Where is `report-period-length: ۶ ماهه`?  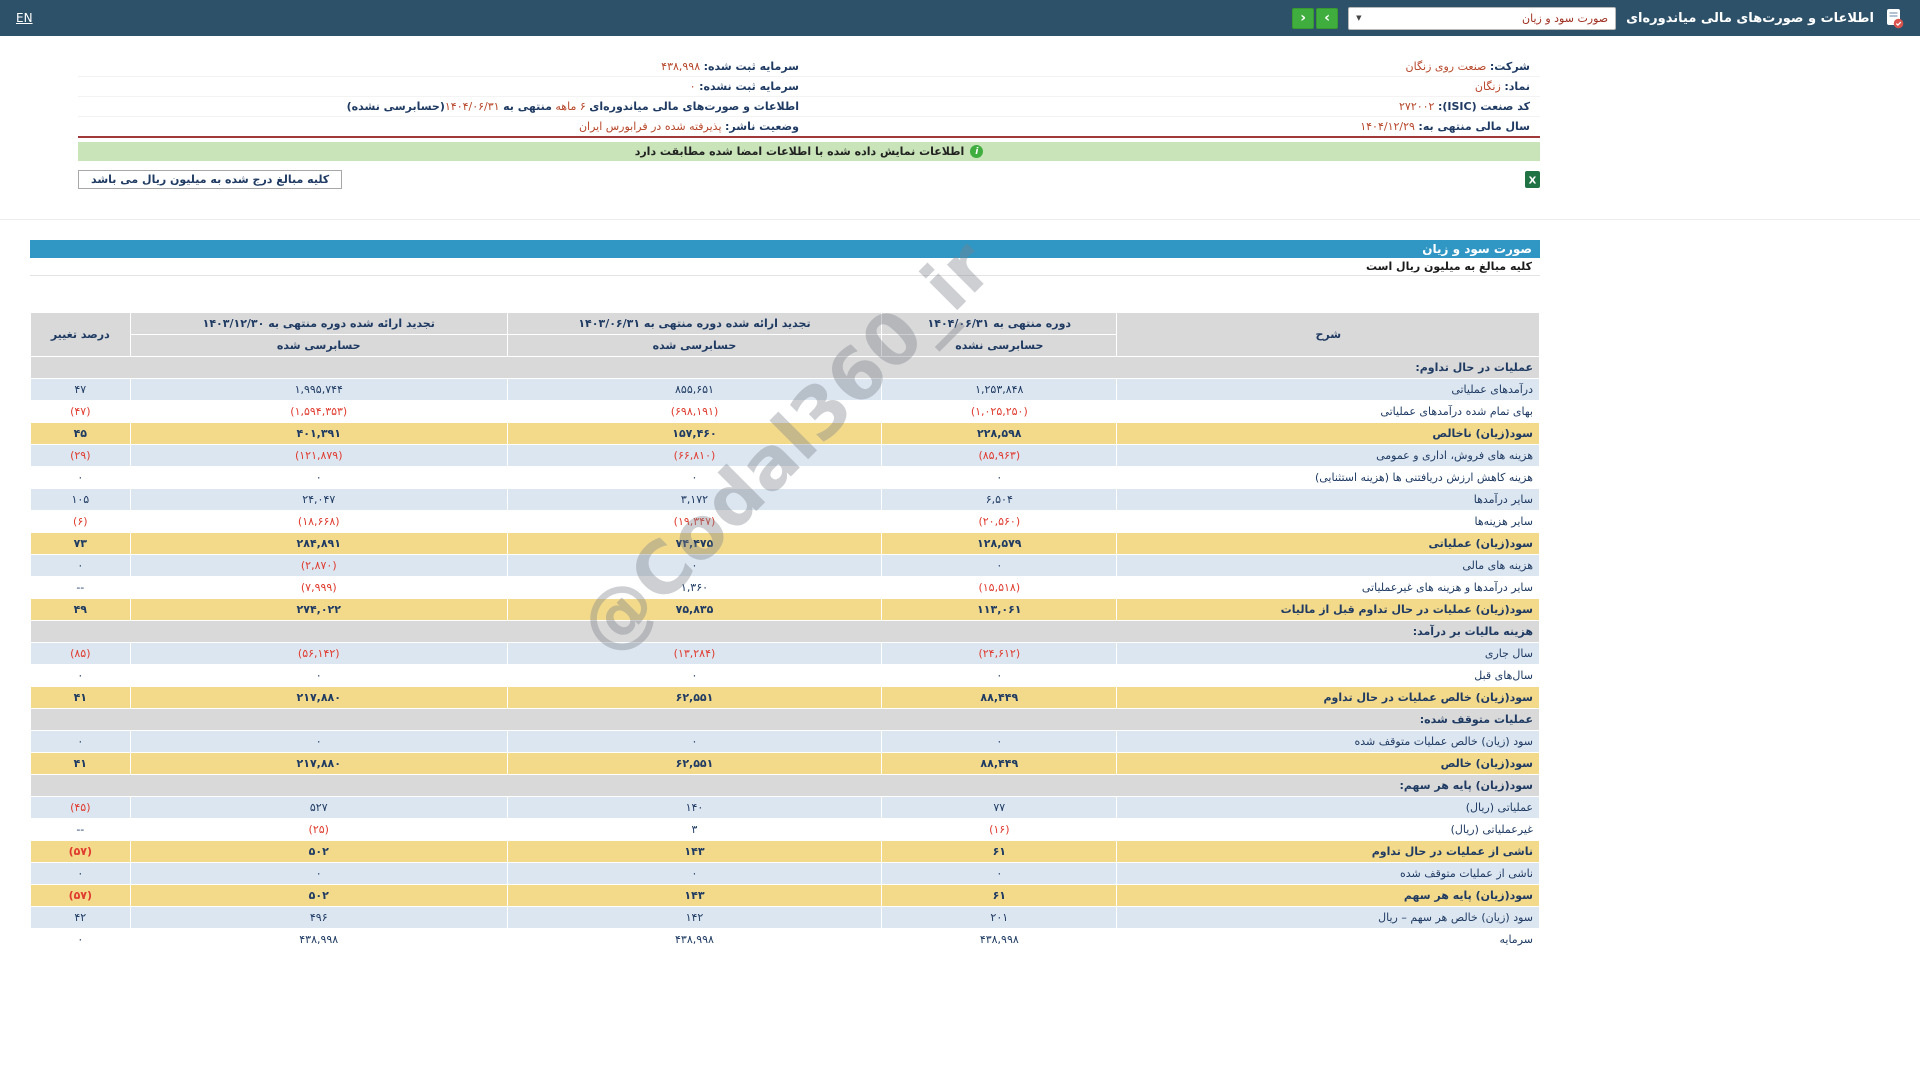
report-period-length: ۶ ماهه is located at coordinates (570, 106).